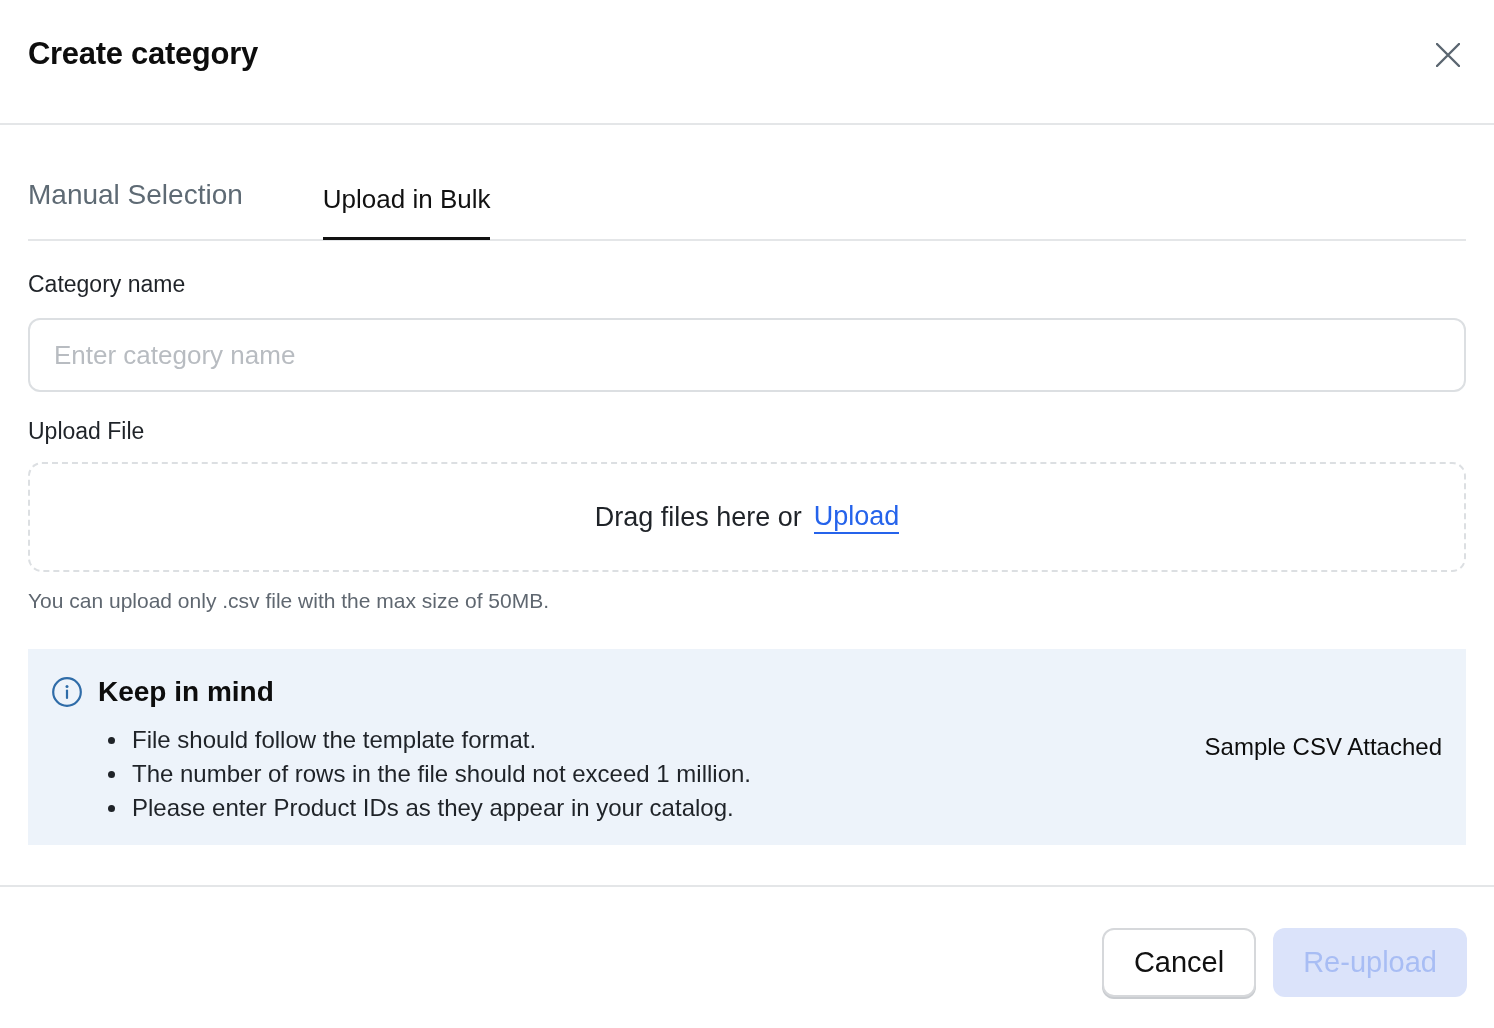 The width and height of the screenshot is (1494, 1028). I want to click on upload-hint: You can upload only .csv file with the max size of 50MB., so click(288, 601).